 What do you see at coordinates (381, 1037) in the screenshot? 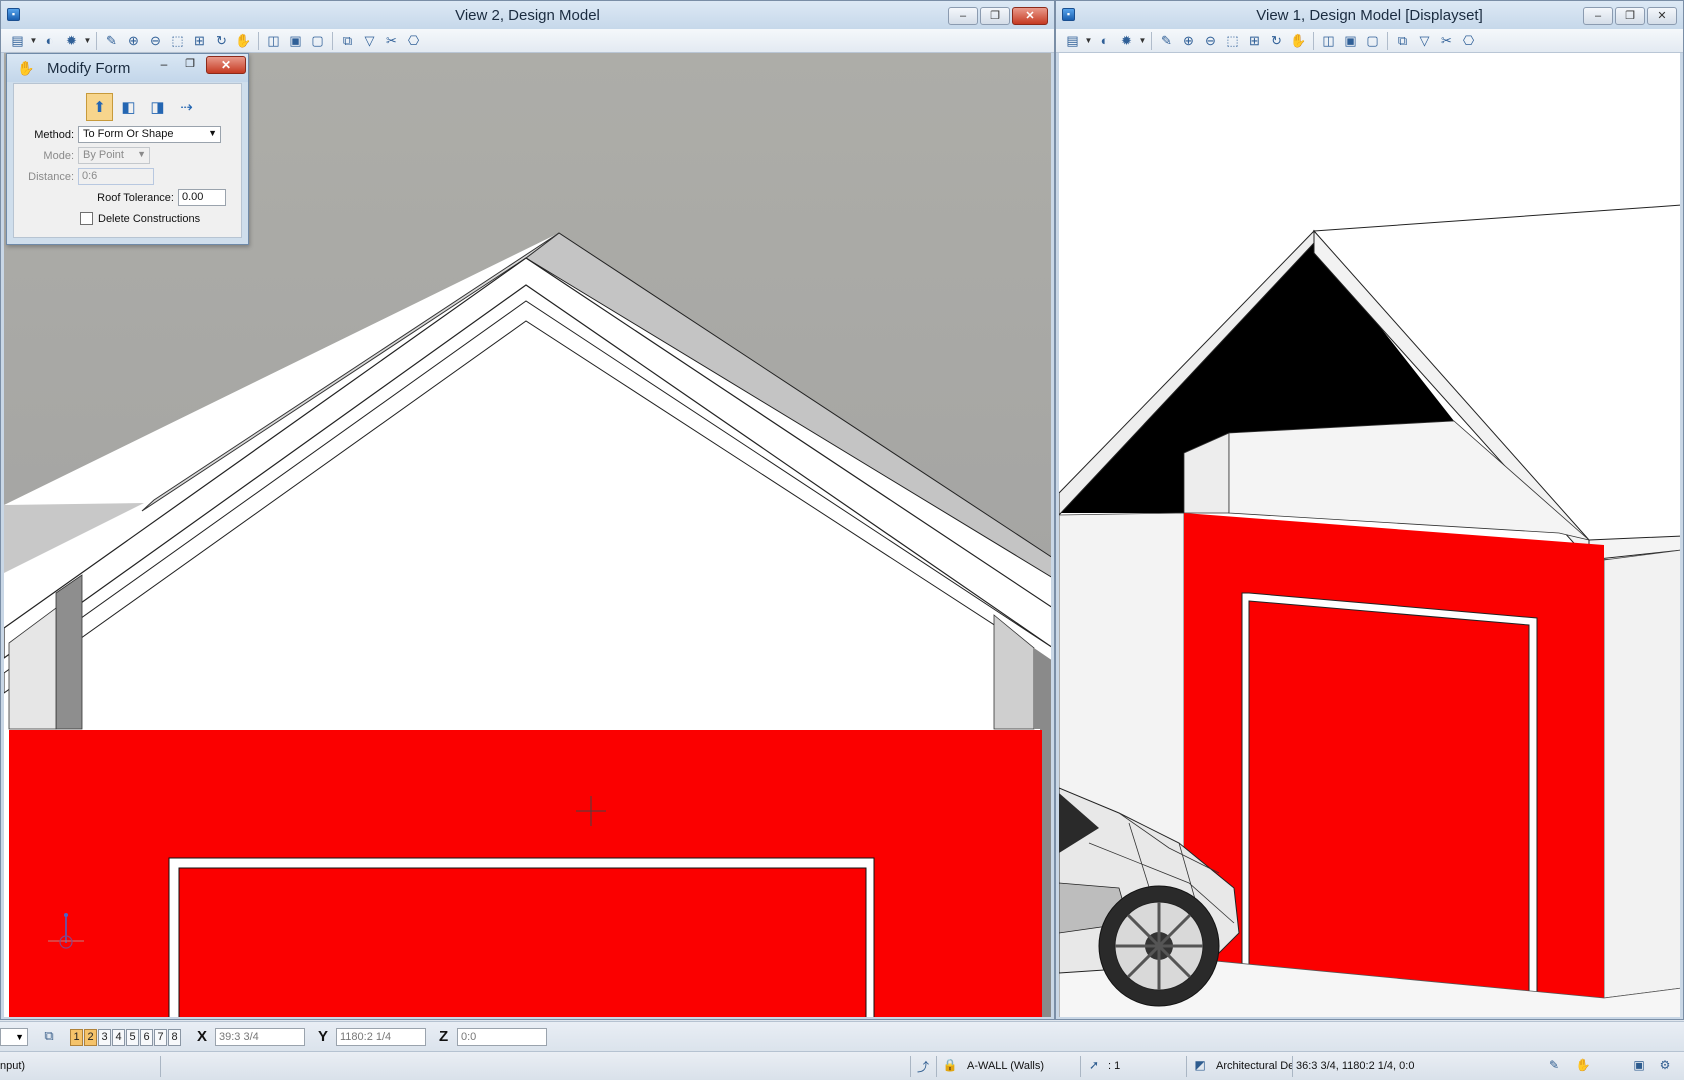
I see `y-coordinate-field: 1180:2 1/4` at bounding box center [381, 1037].